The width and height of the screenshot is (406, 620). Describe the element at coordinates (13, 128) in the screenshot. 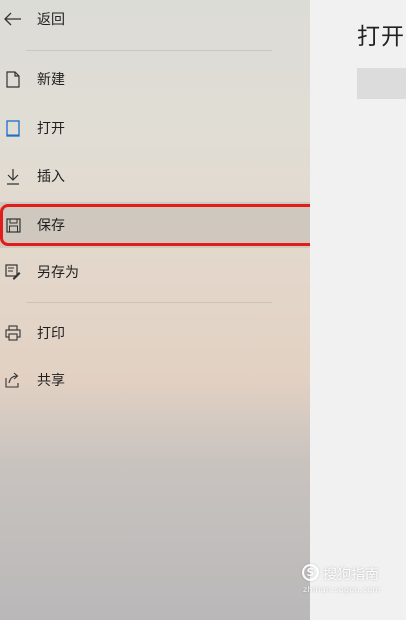

I see `open-document-icon` at that location.